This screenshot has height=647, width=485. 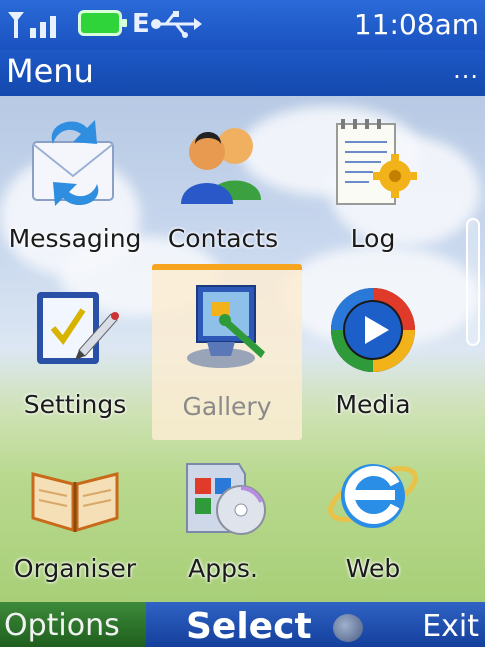 I want to click on log-icon, so click(x=376, y=162).